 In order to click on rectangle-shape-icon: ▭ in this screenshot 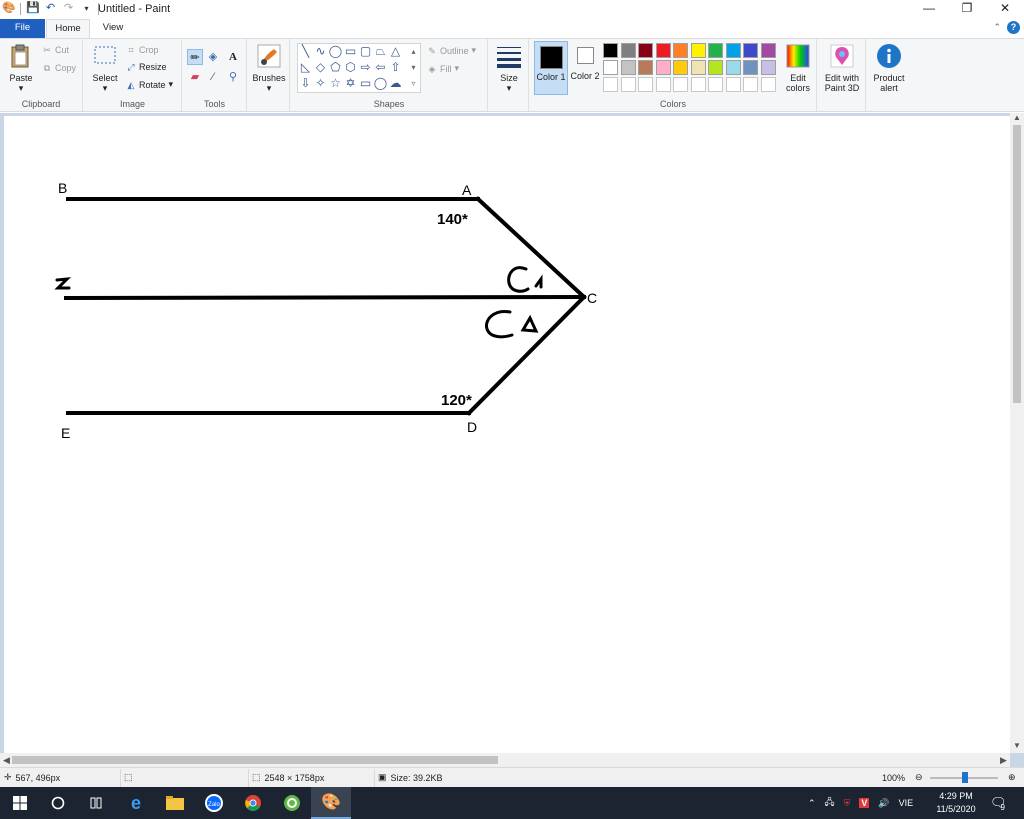, I will do `click(350, 51)`.